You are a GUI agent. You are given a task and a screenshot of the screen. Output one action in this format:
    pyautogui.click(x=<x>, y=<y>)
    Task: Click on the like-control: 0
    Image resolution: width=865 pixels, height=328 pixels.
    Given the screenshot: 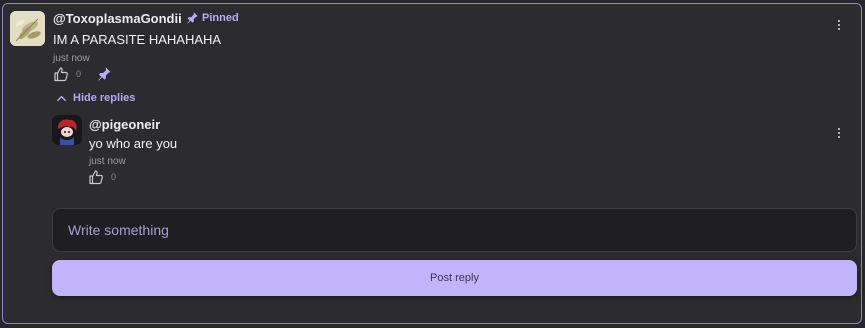 What is the action you would take?
    pyautogui.click(x=67, y=74)
    